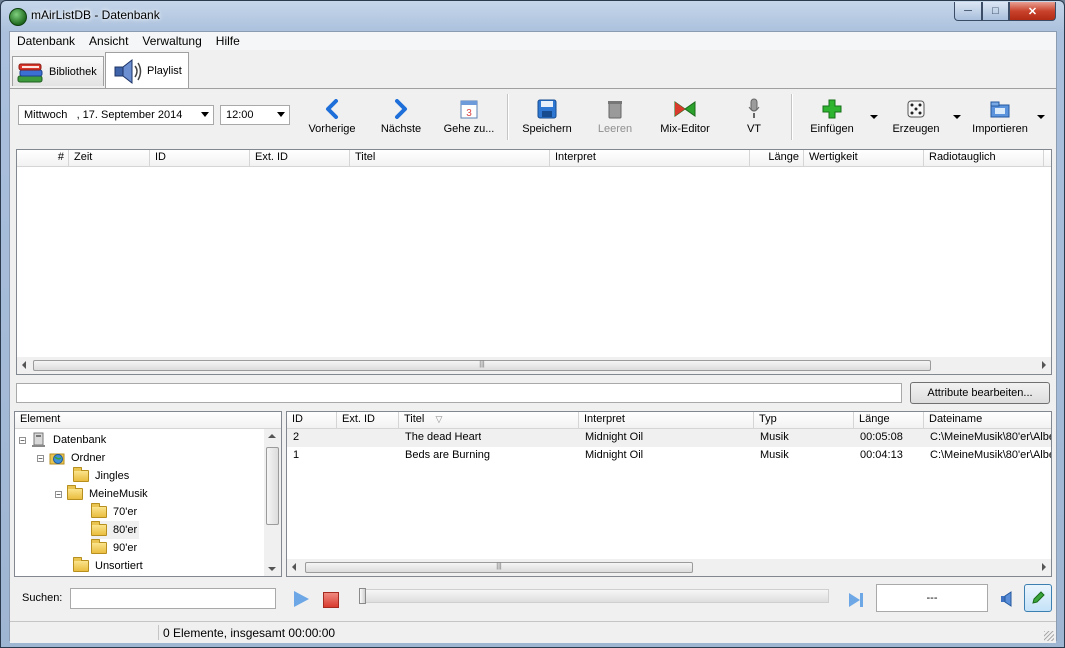 This screenshot has width=1065, height=648. I want to click on folder-icon, so click(99, 510).